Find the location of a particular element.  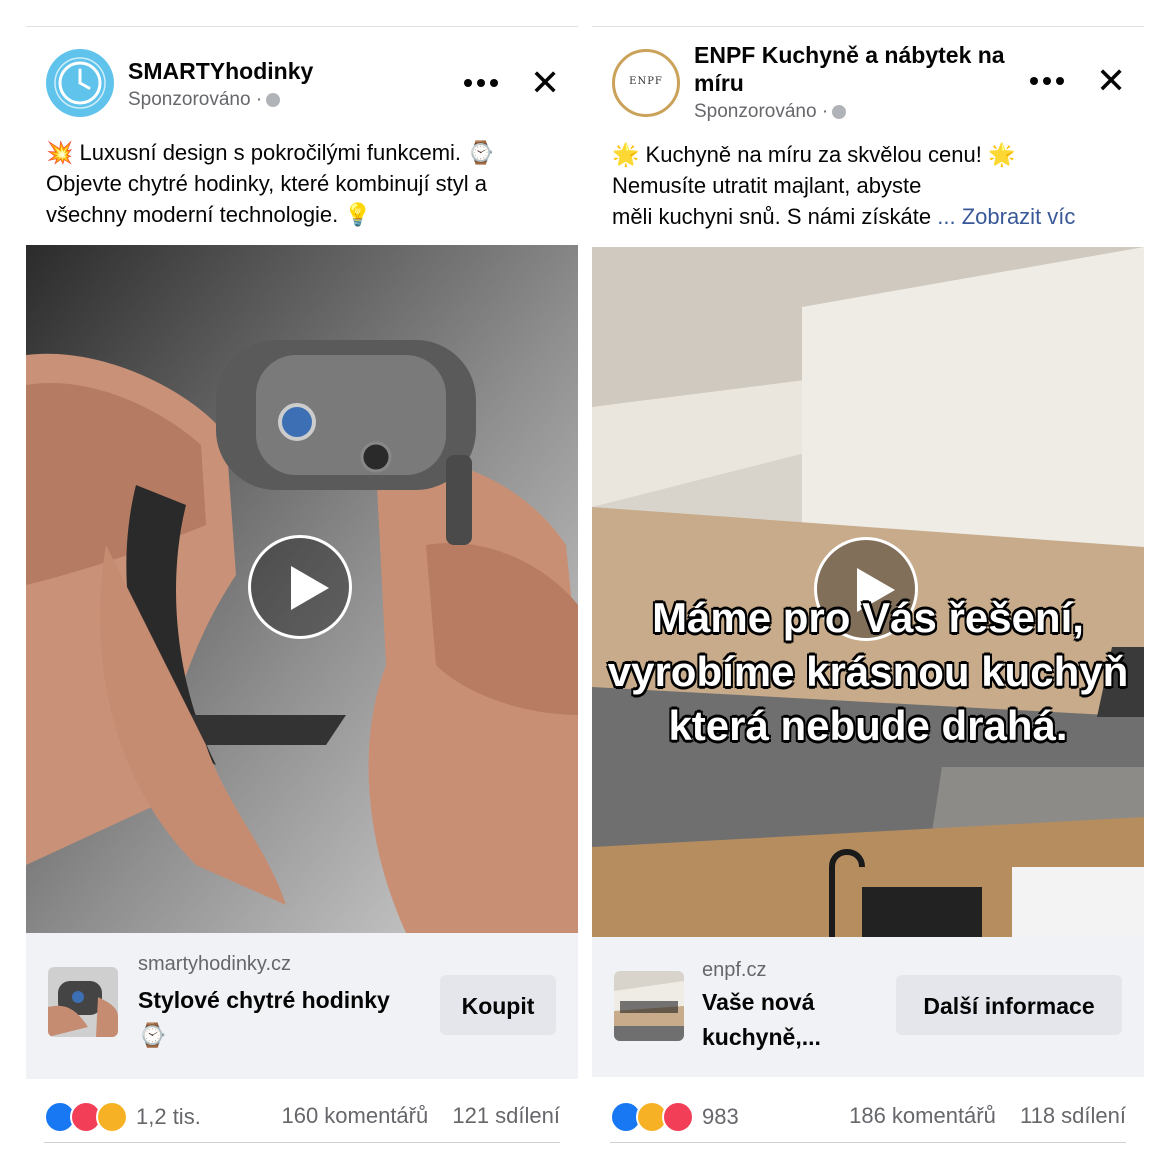

see-more-link: ... Zobrazit víc is located at coordinates (1006, 216).